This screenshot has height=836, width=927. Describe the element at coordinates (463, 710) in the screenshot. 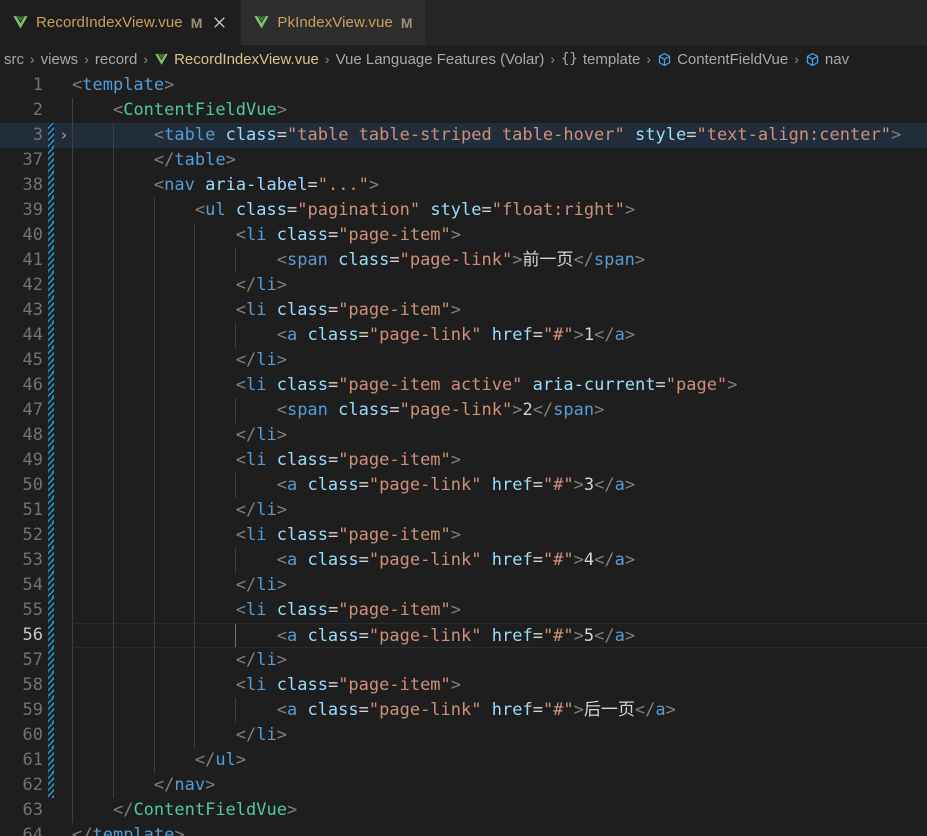

I see `code-line: 59 <a class="page-link" href="#">后一页</a>` at that location.